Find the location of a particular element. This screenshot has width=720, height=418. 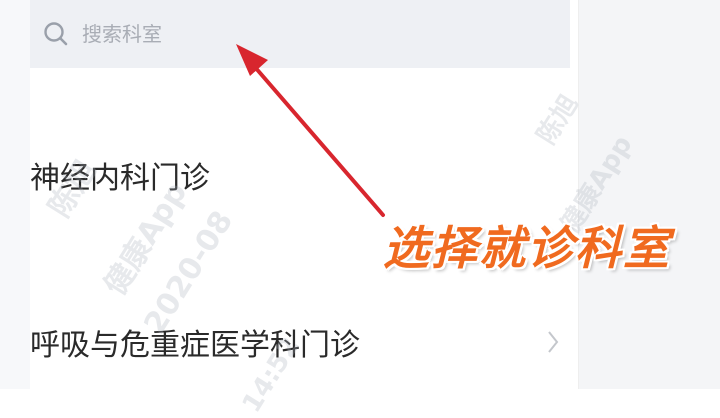

search-icon is located at coordinates (56, 34).